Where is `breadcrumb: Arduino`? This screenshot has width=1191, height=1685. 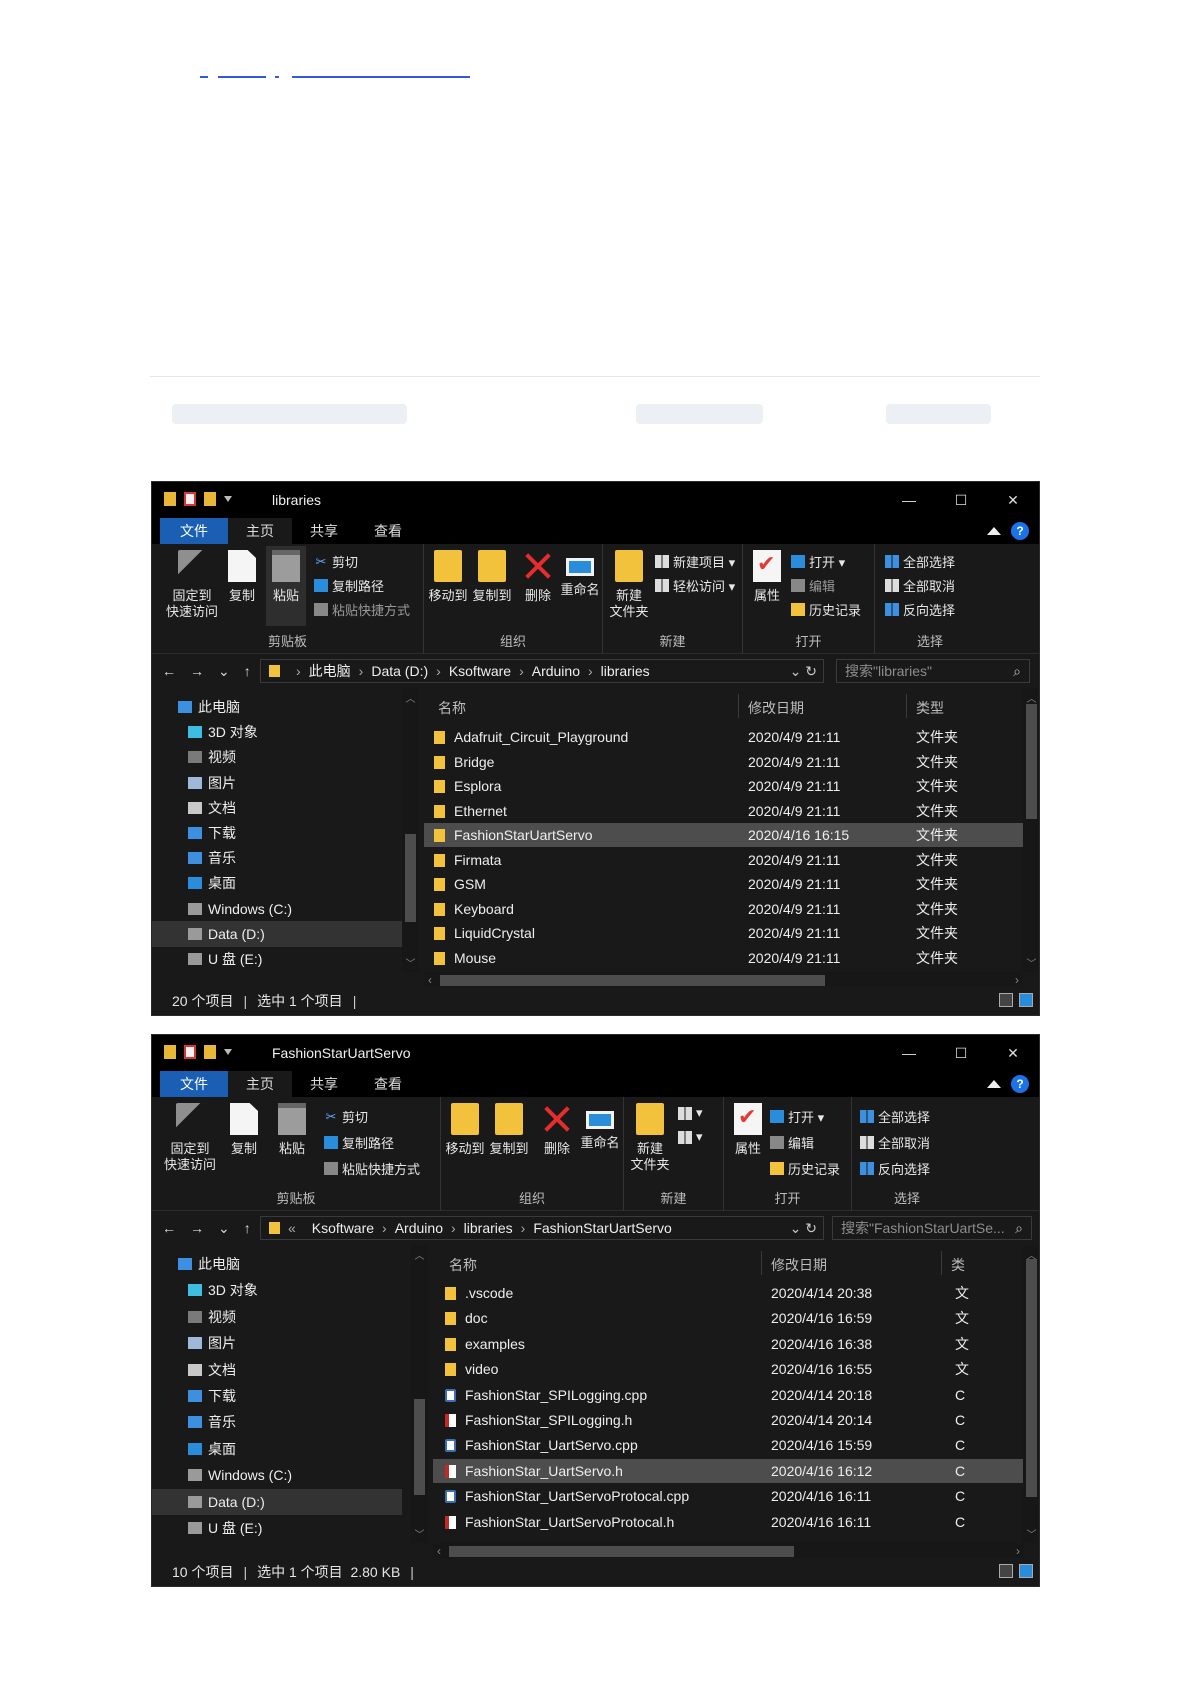
breadcrumb: Arduino is located at coordinates (556, 671).